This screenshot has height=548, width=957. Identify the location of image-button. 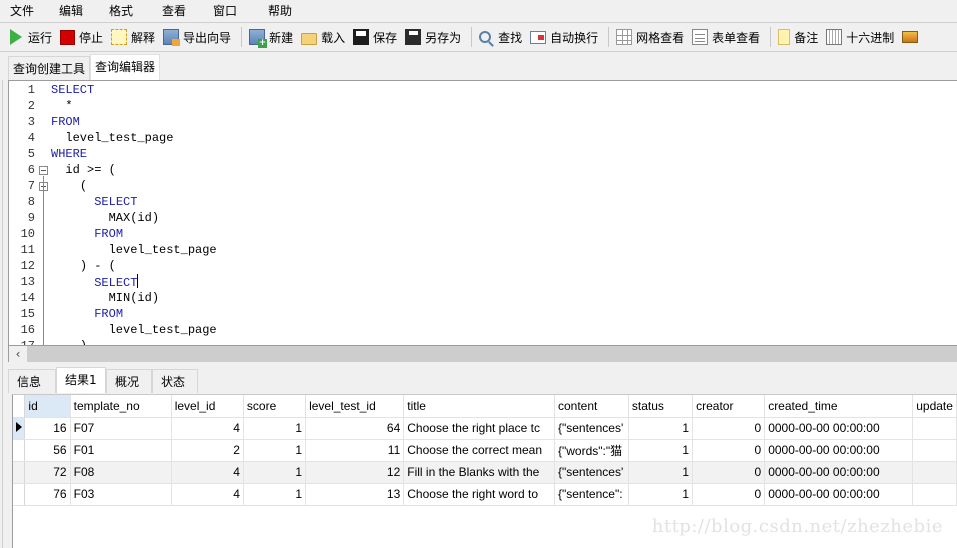
(912, 37).